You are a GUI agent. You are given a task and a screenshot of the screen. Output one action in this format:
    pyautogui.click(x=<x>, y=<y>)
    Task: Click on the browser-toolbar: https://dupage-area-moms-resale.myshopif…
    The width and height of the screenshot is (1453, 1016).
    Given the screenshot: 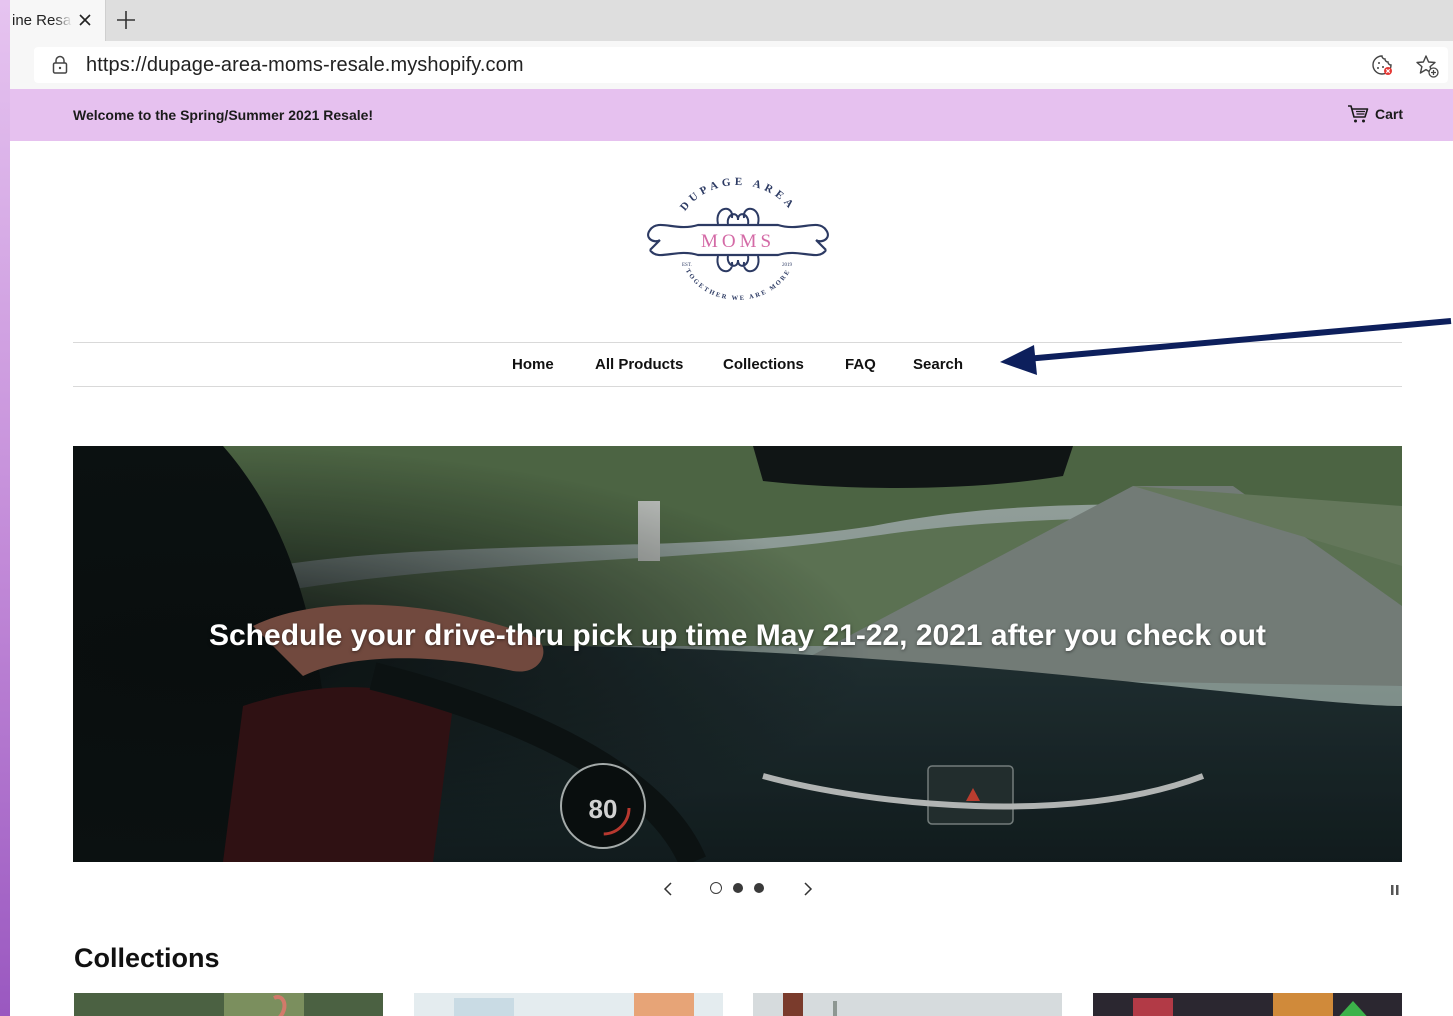 What is the action you would take?
    pyautogui.click(x=731, y=65)
    